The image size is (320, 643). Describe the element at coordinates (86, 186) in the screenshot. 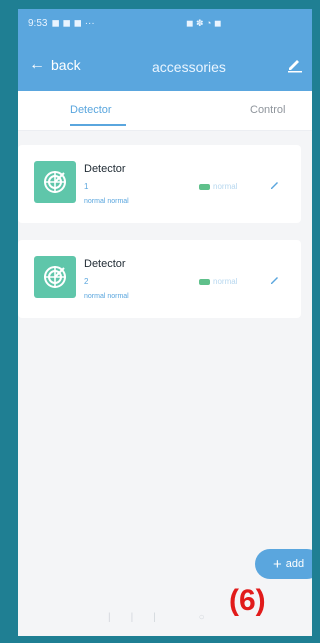

I see `device-number: 1` at that location.